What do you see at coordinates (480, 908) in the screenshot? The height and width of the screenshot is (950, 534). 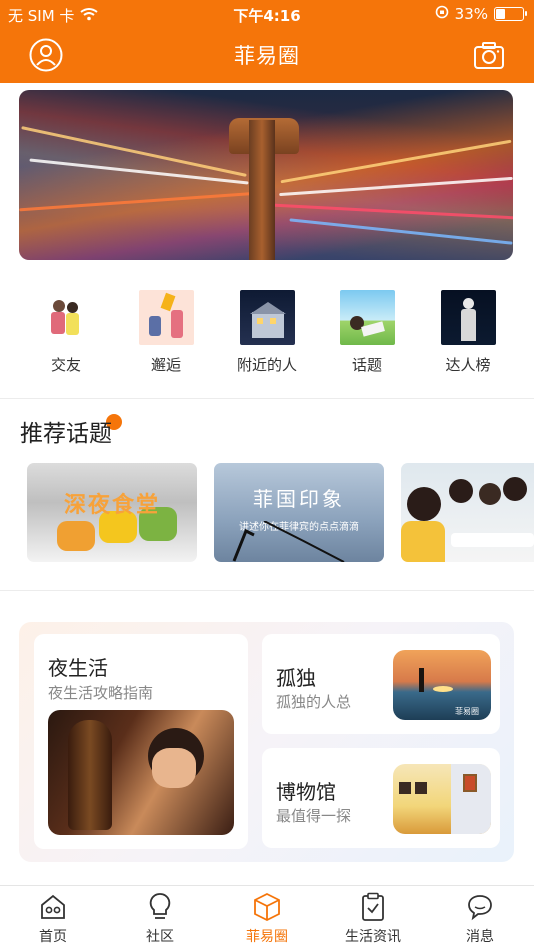 I see `chat-bubble-icon` at bounding box center [480, 908].